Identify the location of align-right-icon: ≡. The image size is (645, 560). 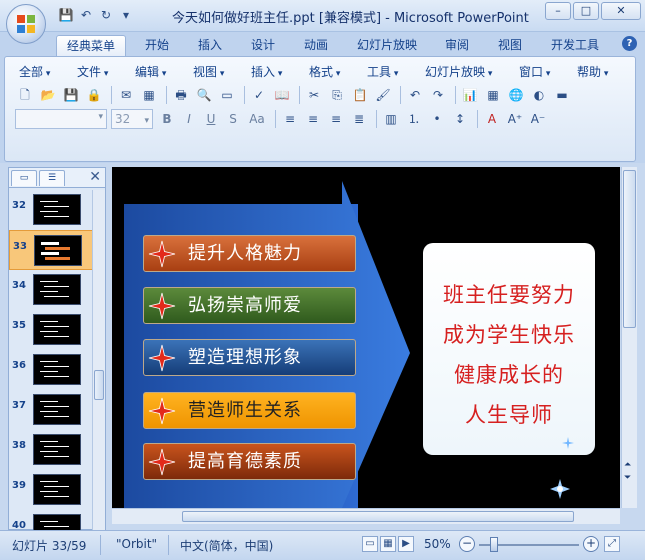
(336, 119).